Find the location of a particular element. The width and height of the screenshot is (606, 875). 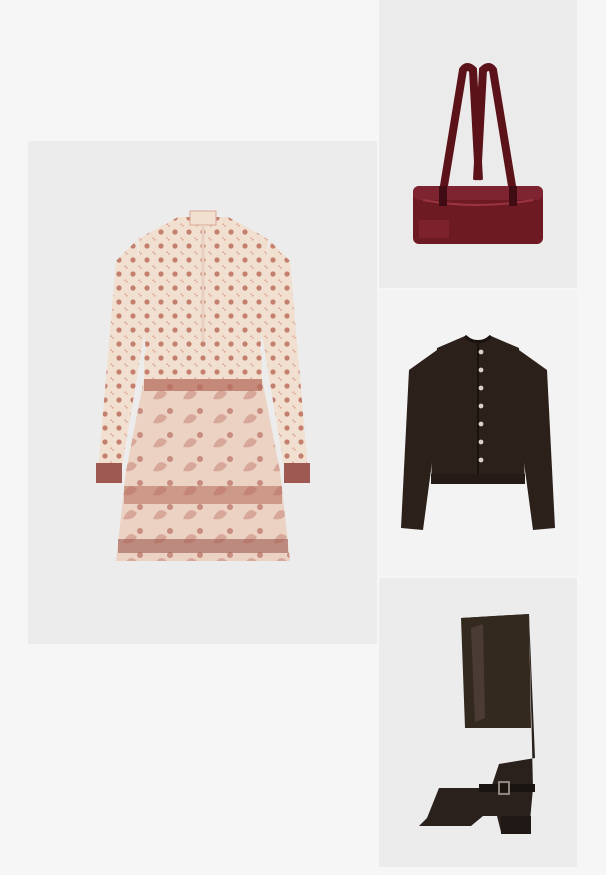

product-tile-cardigan is located at coordinates (478, 433).